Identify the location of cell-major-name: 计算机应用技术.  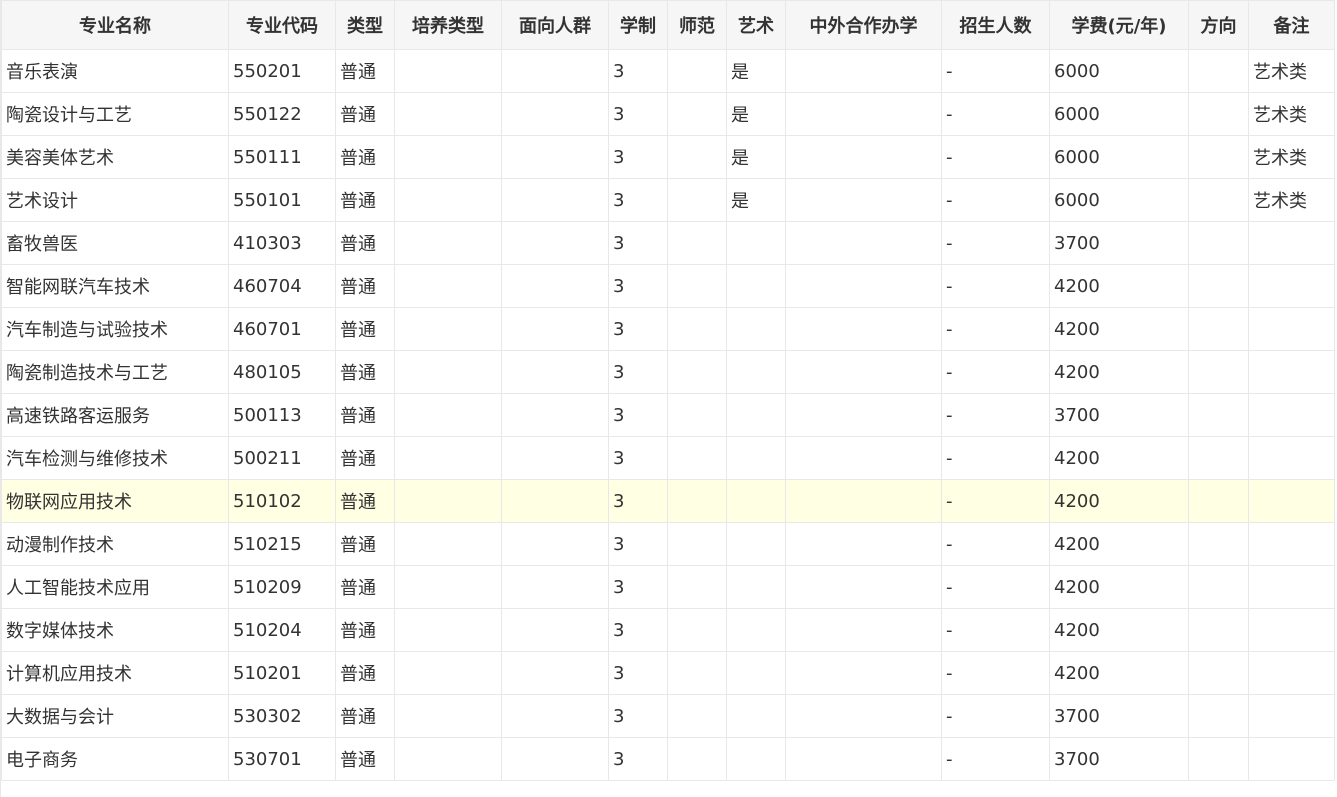
(115, 673).